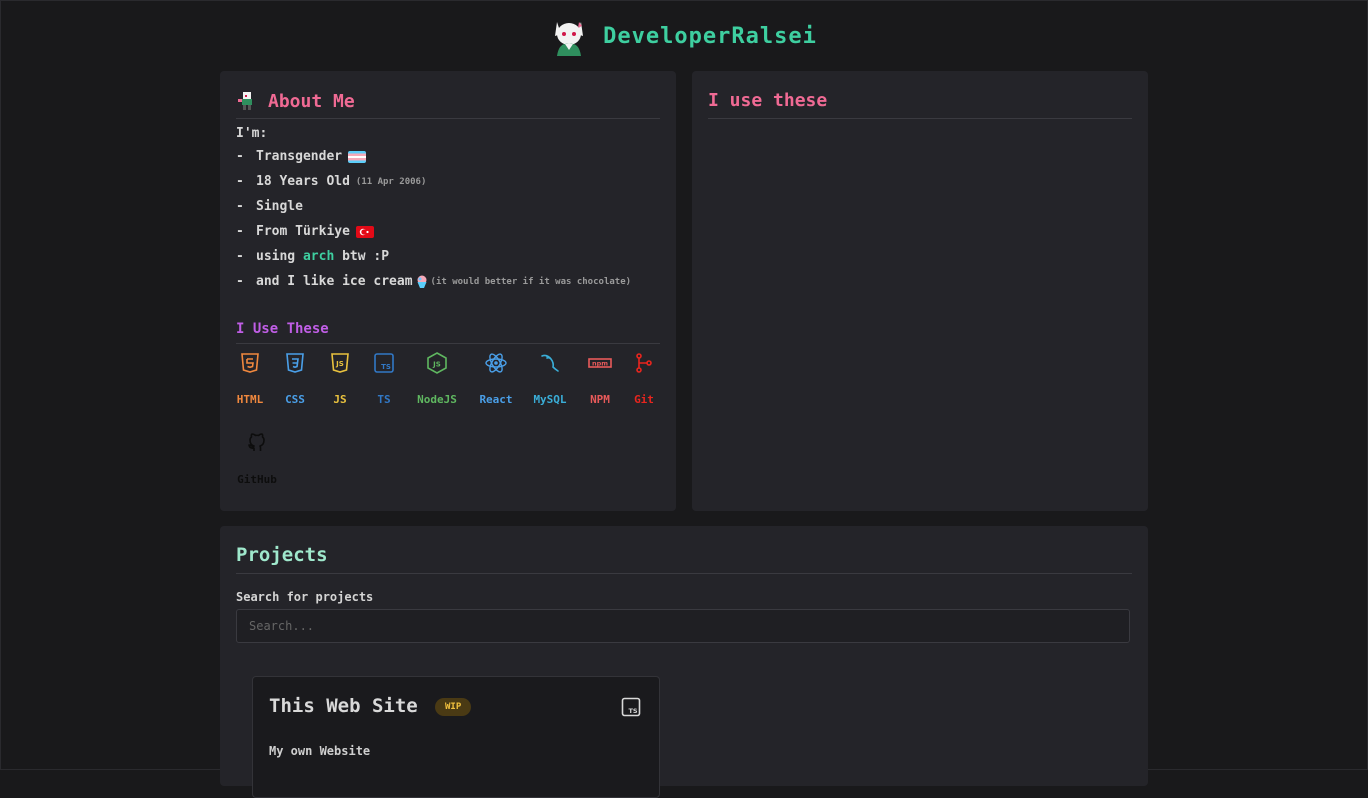 Image resolution: width=1368 pixels, height=798 pixels. What do you see at coordinates (250, 363) in the screenshot?
I see `html5-icon` at bounding box center [250, 363].